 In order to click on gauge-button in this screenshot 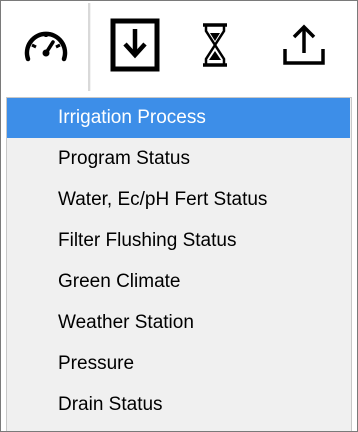, I will do `click(46, 45)`.